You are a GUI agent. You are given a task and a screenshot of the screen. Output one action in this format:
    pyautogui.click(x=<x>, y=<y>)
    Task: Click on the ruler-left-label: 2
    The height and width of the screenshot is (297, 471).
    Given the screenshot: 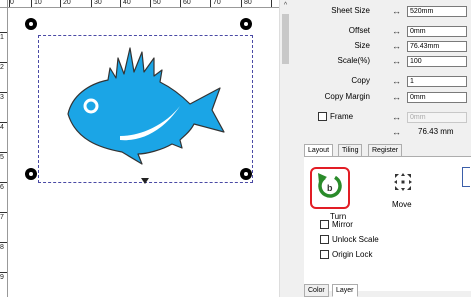 What is the action you would take?
    pyautogui.click(x=2, y=67)
    